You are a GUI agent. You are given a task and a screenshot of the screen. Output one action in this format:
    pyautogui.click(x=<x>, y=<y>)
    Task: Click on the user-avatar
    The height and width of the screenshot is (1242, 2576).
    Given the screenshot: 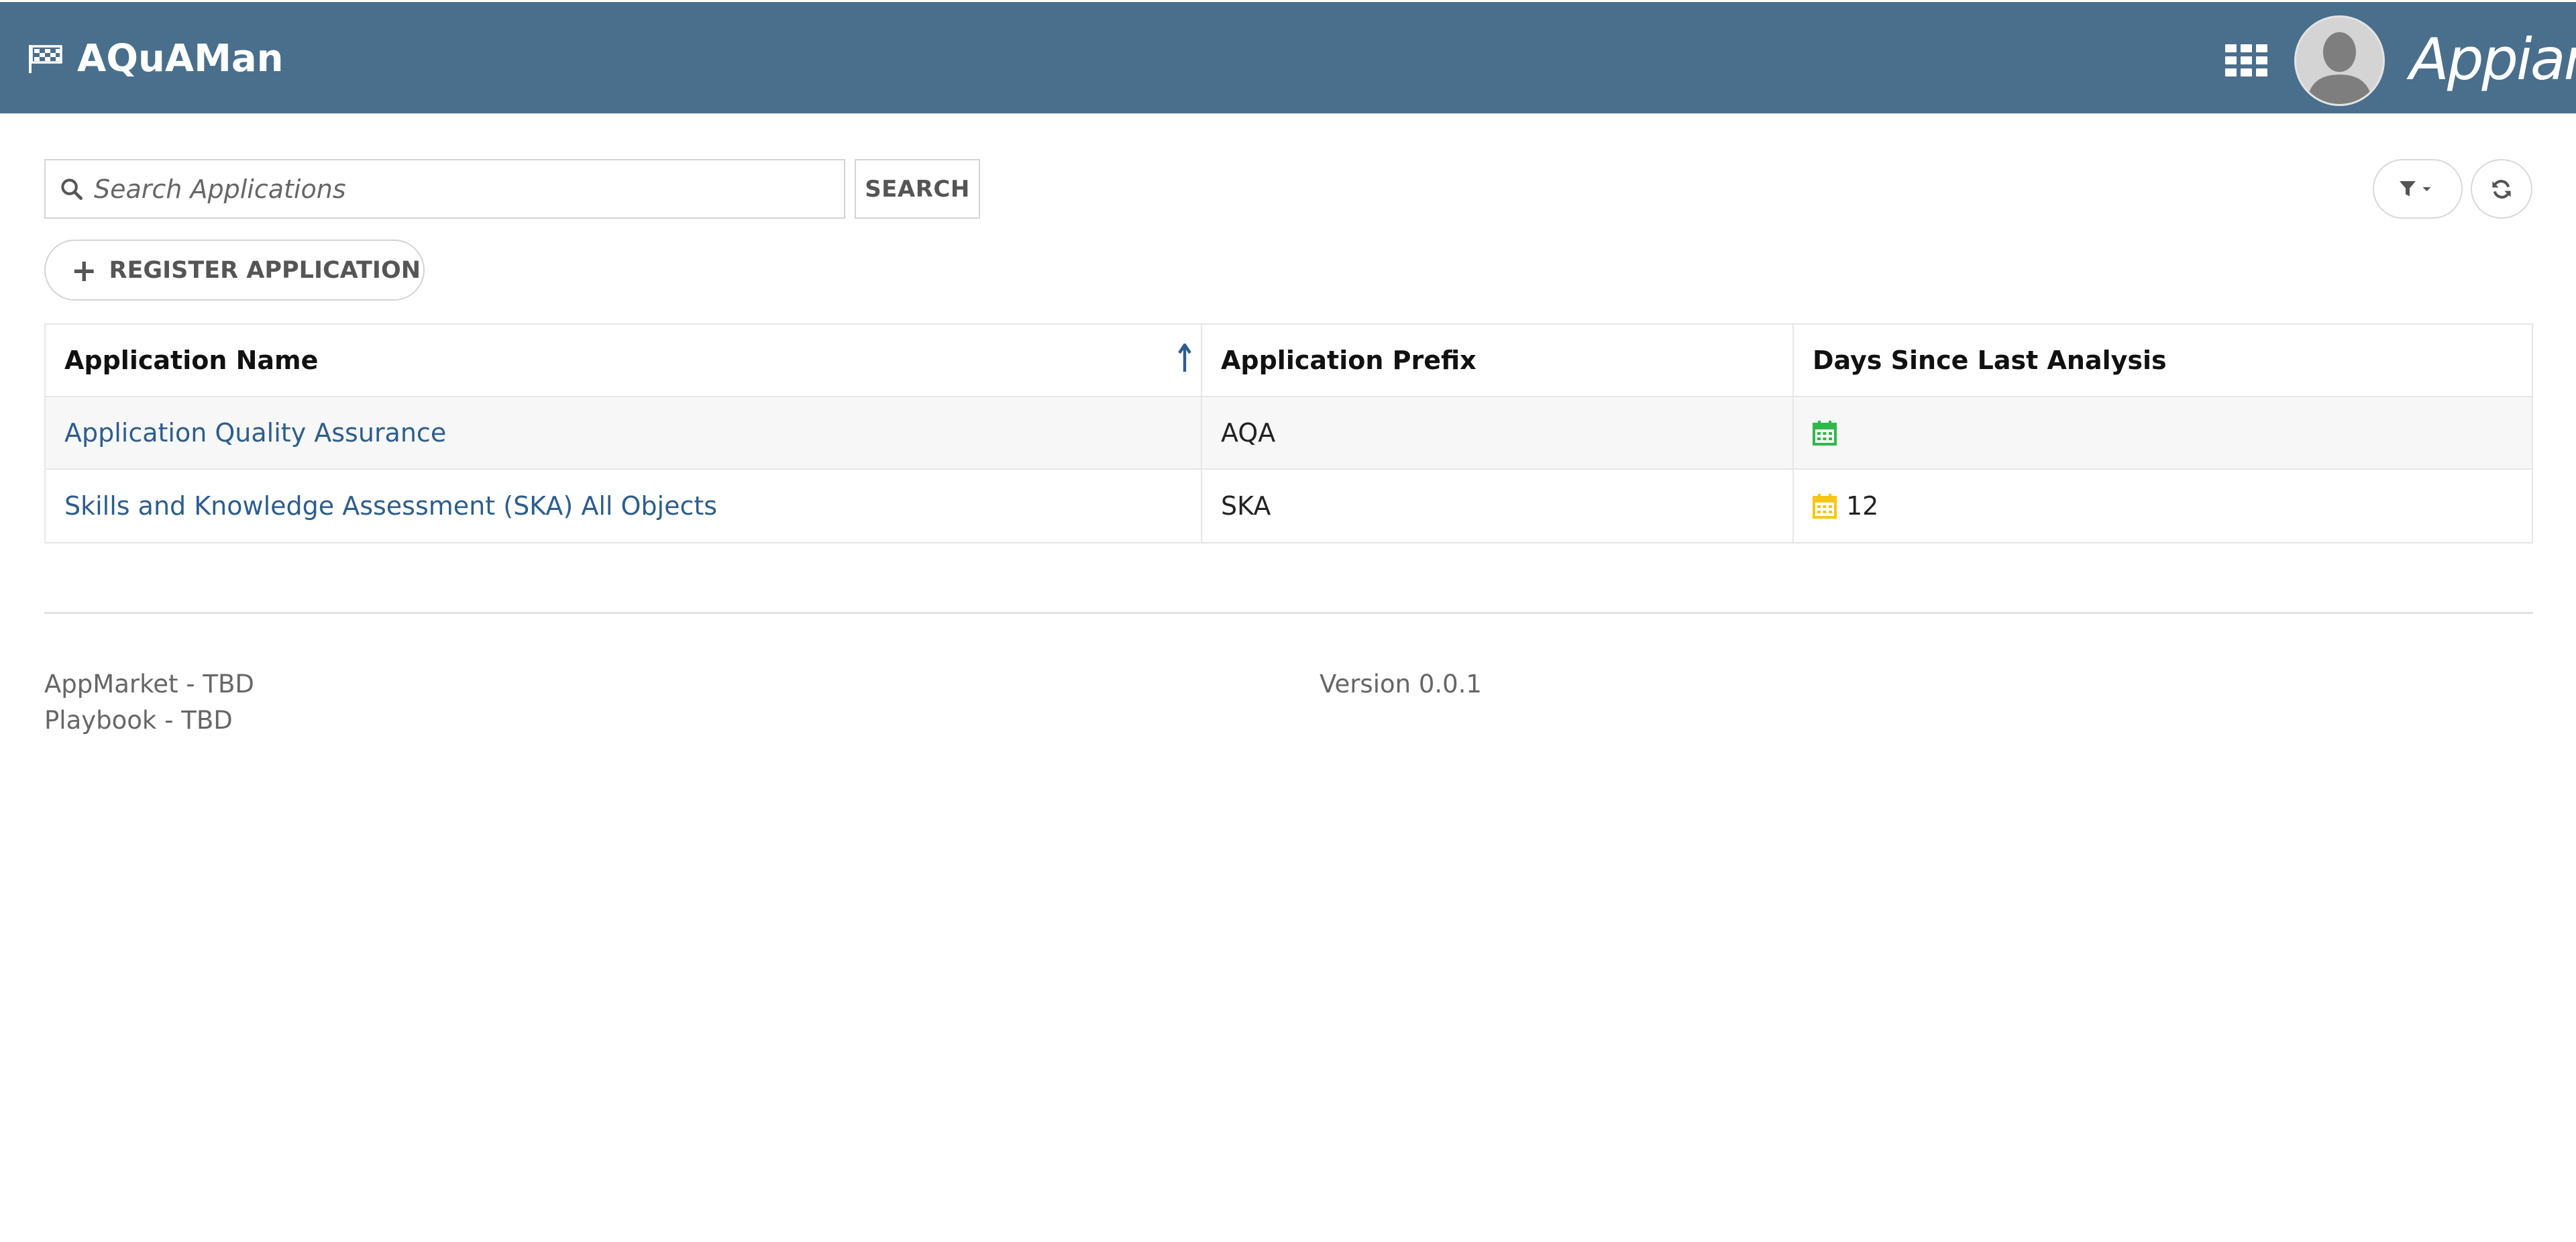 What is the action you would take?
    pyautogui.click(x=2339, y=61)
    